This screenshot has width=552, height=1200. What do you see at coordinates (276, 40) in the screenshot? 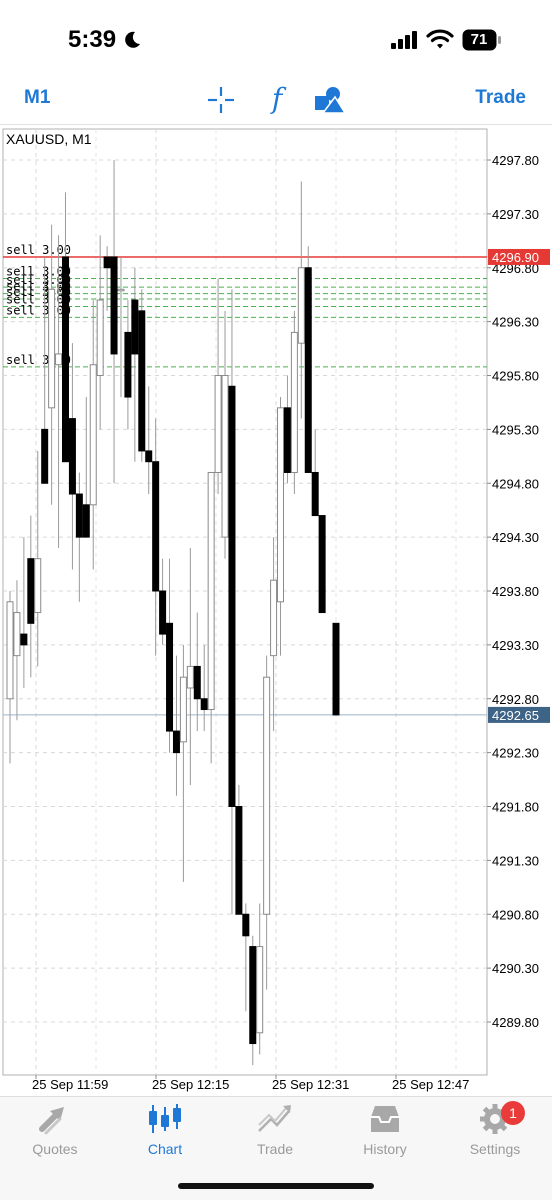
I see `status-bar: 5:39 71` at bounding box center [276, 40].